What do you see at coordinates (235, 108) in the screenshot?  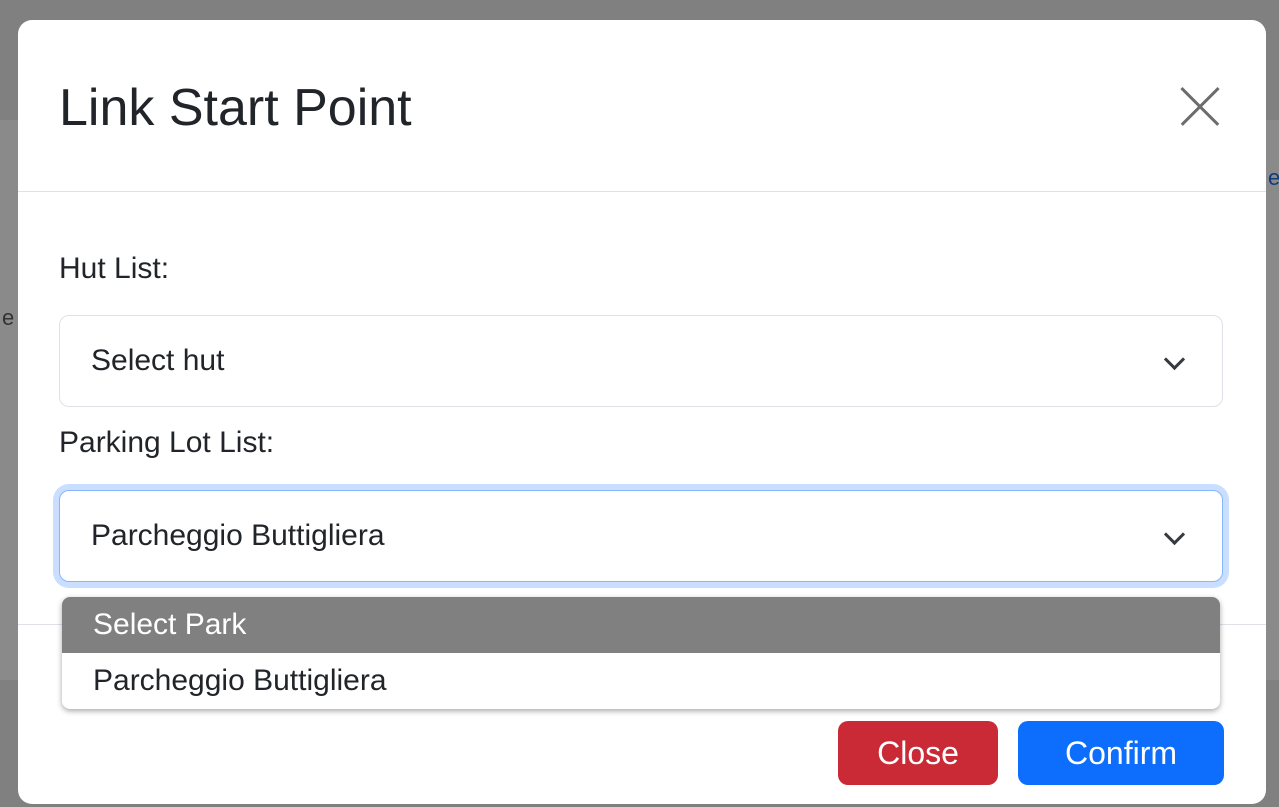 I see `modal-title: Link Start Point` at bounding box center [235, 108].